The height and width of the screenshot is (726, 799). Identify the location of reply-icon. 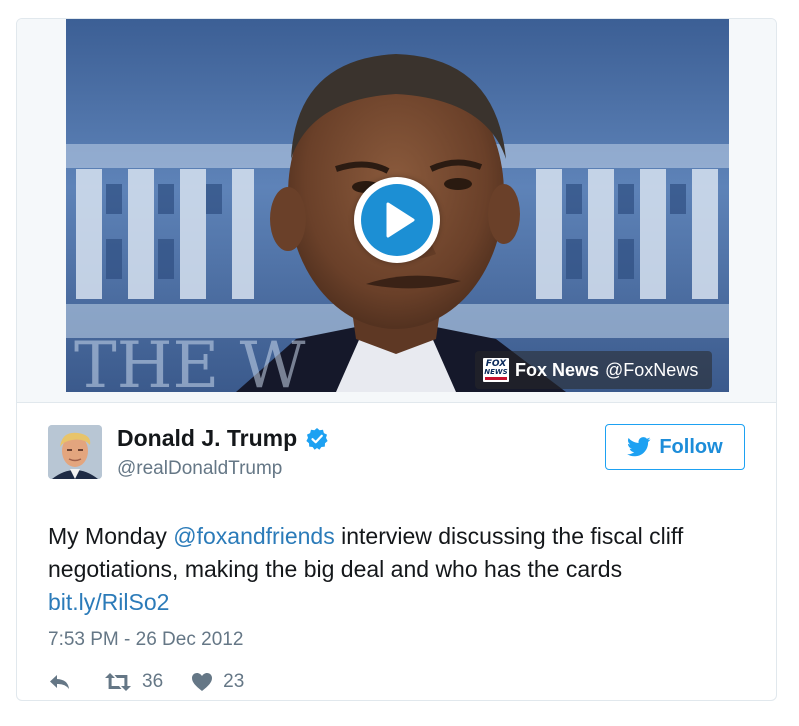
(59, 682).